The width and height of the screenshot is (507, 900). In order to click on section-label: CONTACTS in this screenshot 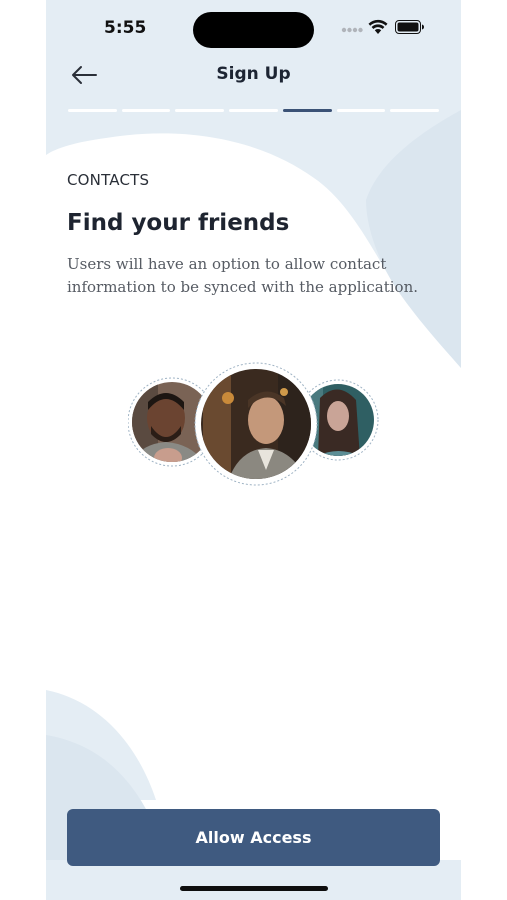, I will do `click(108, 180)`.